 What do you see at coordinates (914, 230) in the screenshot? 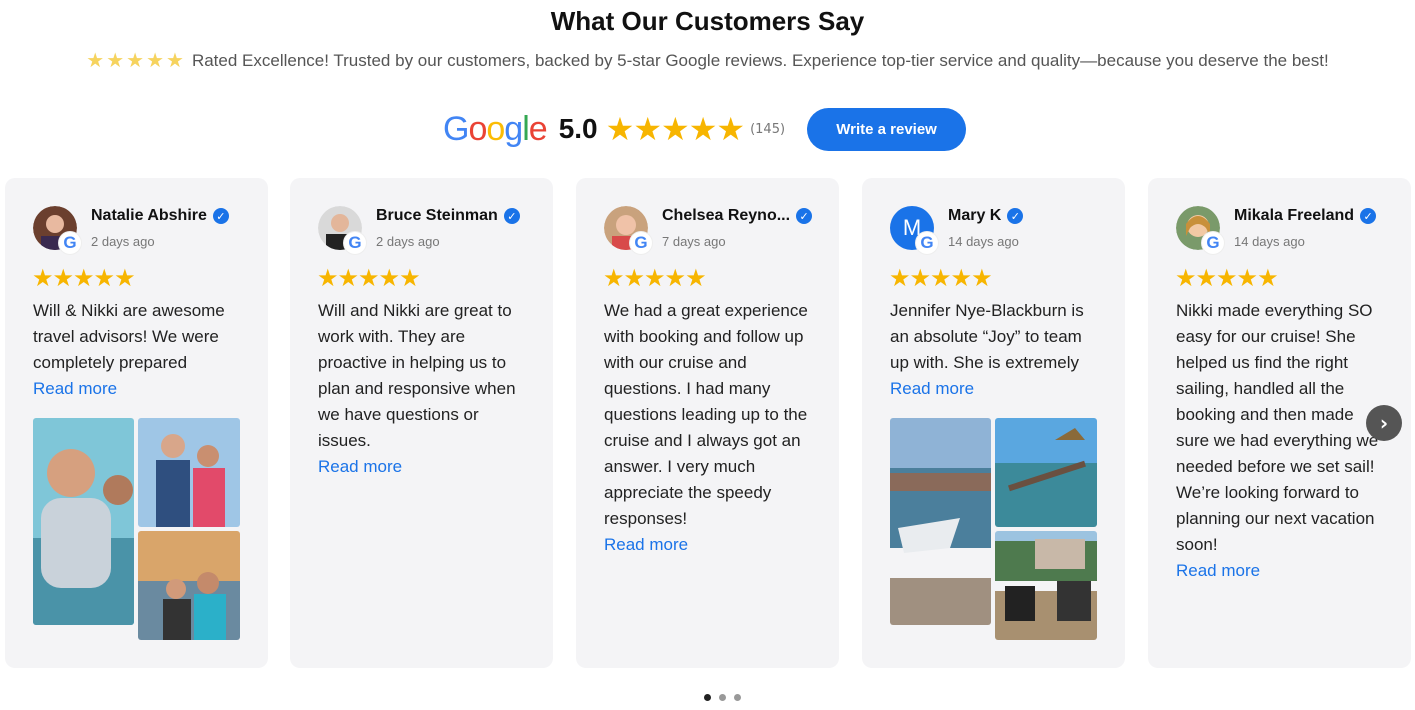
I see `avatar: M G` at bounding box center [914, 230].